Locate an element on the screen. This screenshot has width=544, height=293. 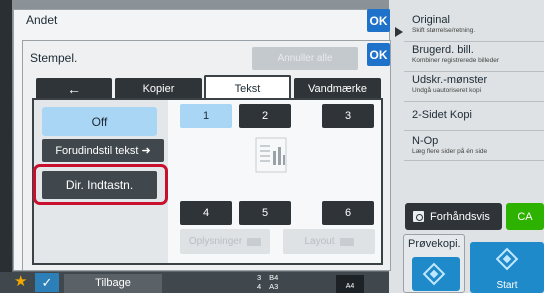
information-button: Oplysninger is located at coordinates (225, 241).